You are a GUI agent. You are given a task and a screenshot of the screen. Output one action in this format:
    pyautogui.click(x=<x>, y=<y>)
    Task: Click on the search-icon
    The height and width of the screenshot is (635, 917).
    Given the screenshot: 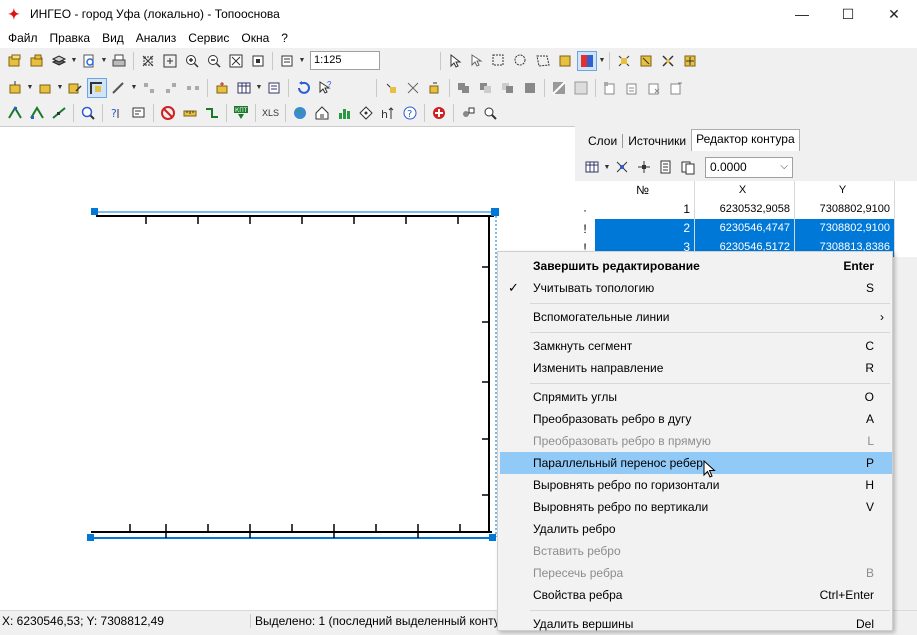 What is the action you would take?
    pyautogui.click(x=88, y=113)
    